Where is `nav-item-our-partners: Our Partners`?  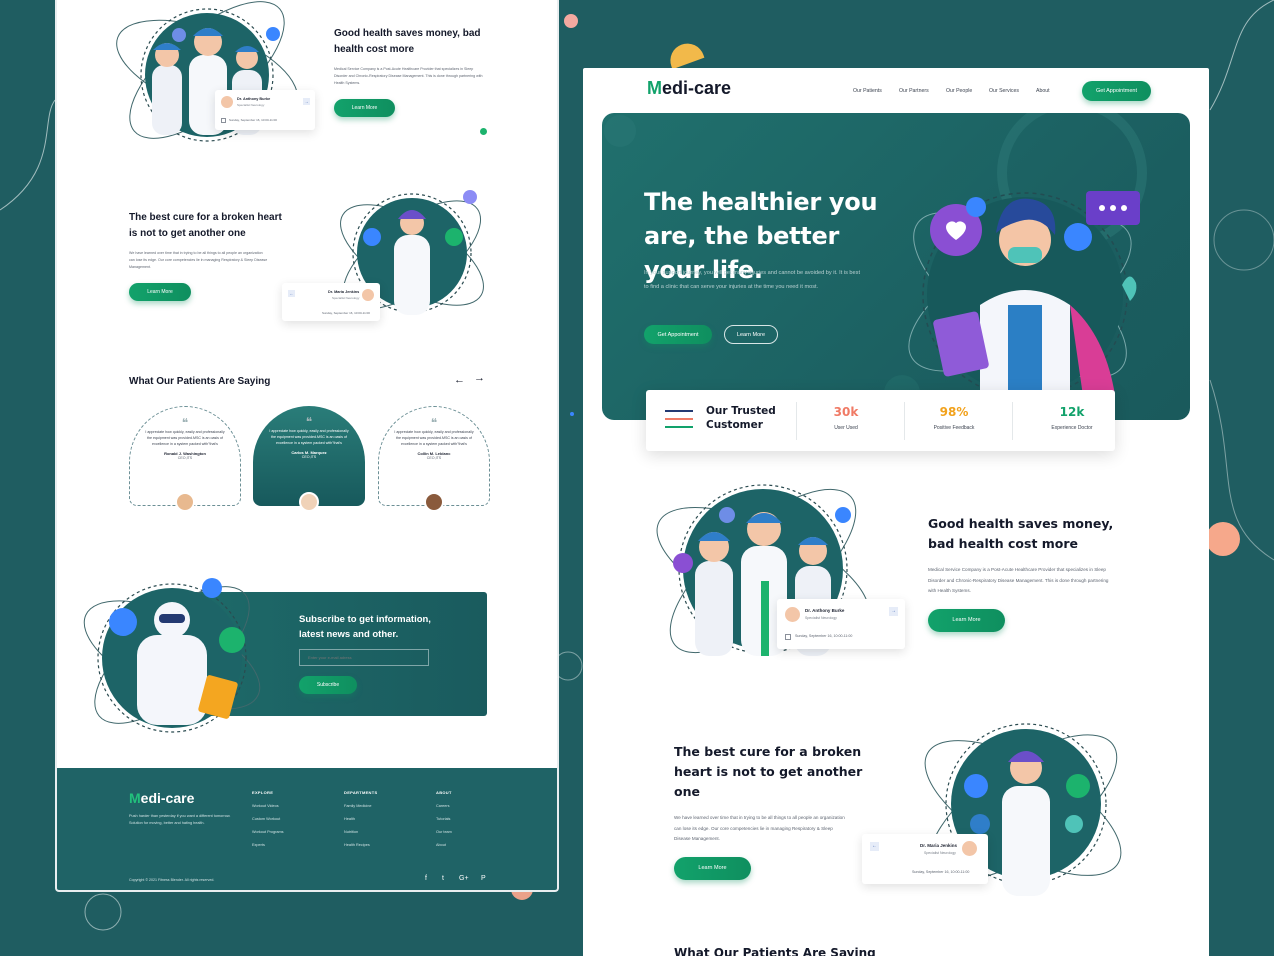
nav-item-our-partners: Our Partners is located at coordinates (914, 91).